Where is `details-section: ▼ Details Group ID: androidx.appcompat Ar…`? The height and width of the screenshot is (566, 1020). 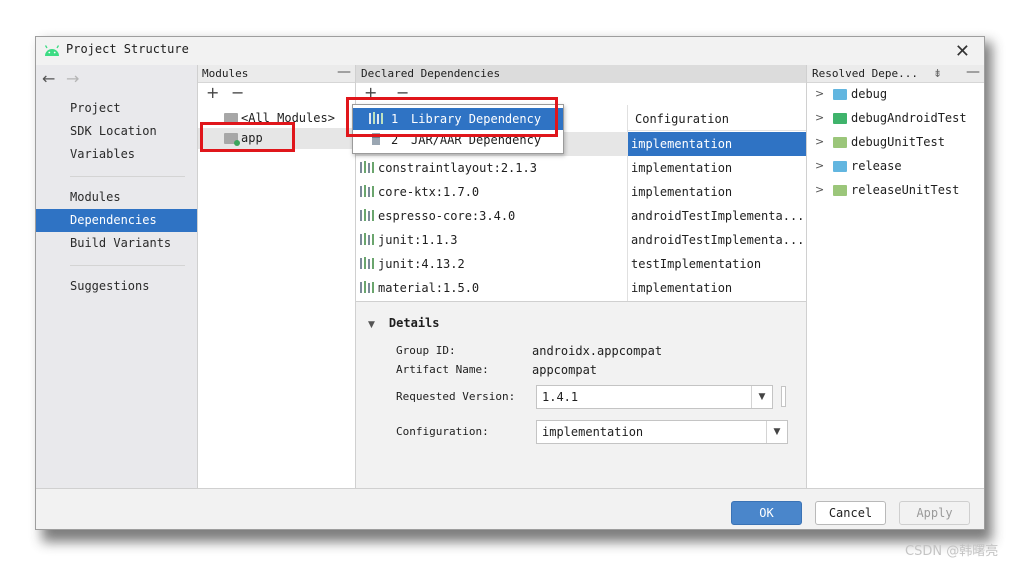 details-section: ▼ Details Group ID: androidx.appcompat Ar… is located at coordinates (581, 394).